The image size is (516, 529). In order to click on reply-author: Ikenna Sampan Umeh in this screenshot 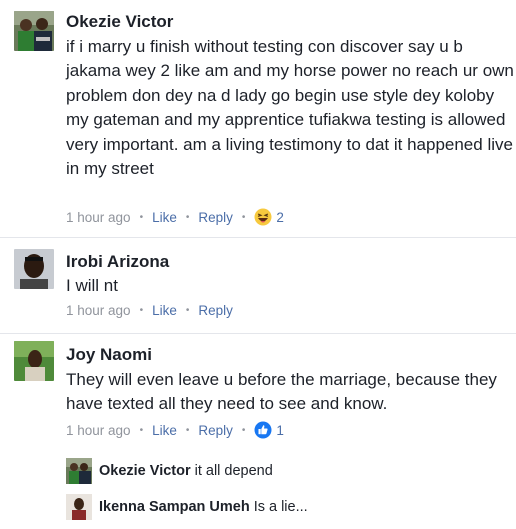, I will do `click(174, 507)`.